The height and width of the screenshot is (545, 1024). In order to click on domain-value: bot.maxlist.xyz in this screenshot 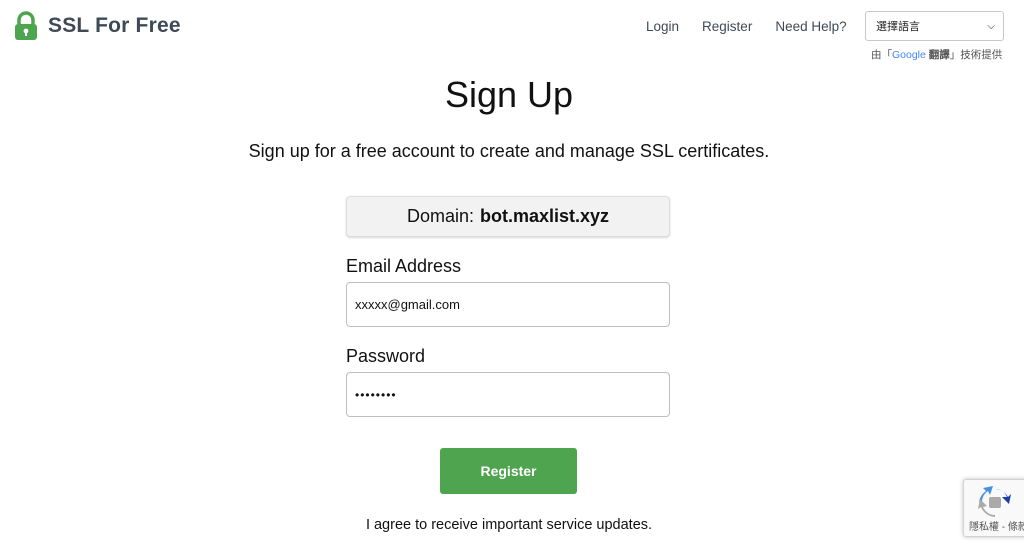, I will do `click(544, 216)`.